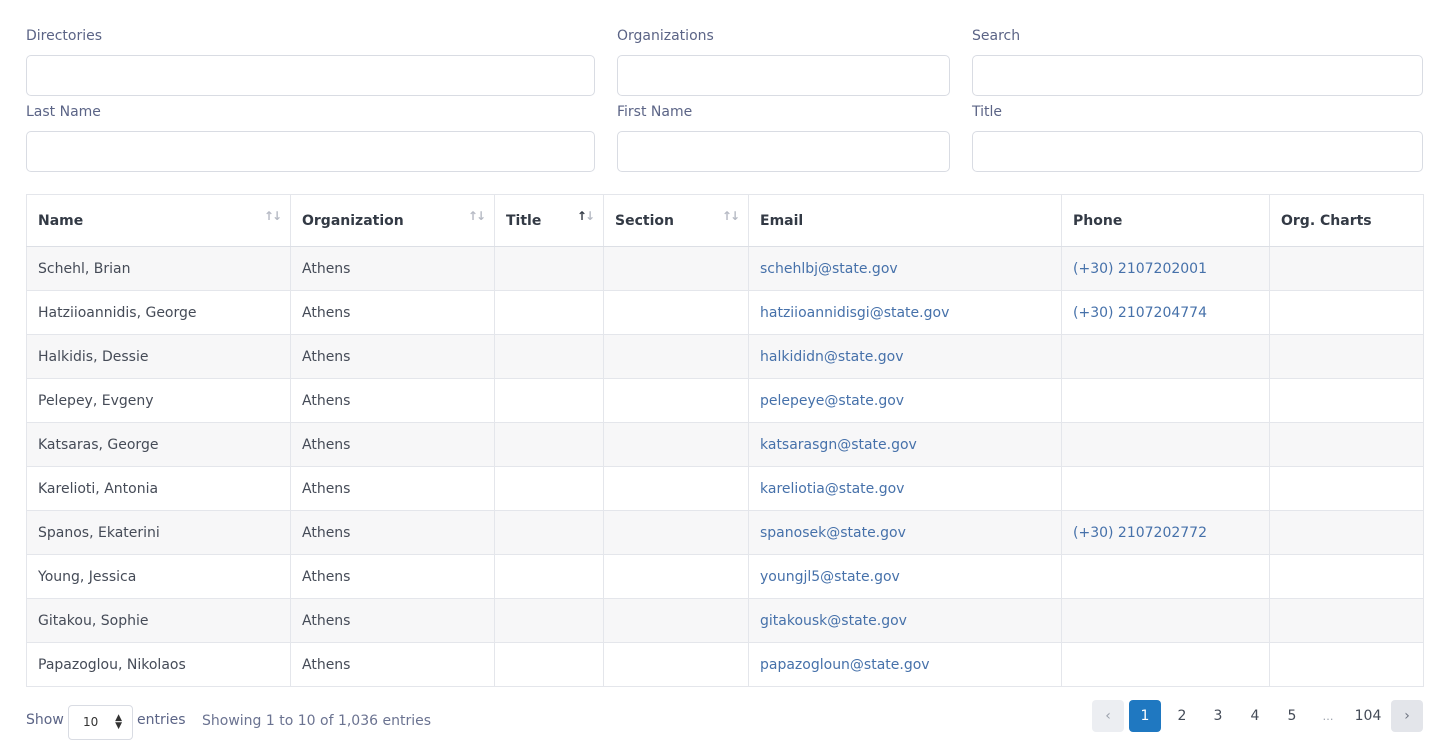 This screenshot has height=752, width=1438. What do you see at coordinates (833, 621) in the screenshot?
I see `email-link: gitakousk@state.gov` at bounding box center [833, 621].